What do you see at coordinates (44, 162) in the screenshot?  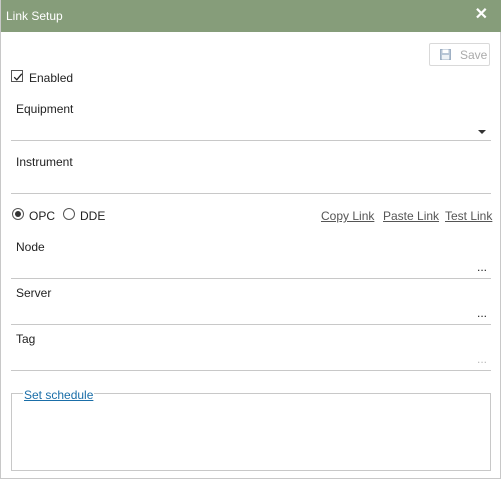 I see `instrument-label: Instrument` at bounding box center [44, 162].